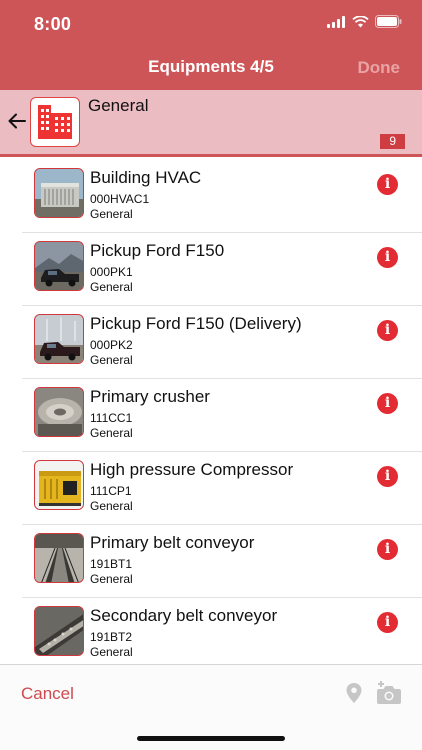  I want to click on equipment-name: Secondary belt conveyor, so click(184, 615).